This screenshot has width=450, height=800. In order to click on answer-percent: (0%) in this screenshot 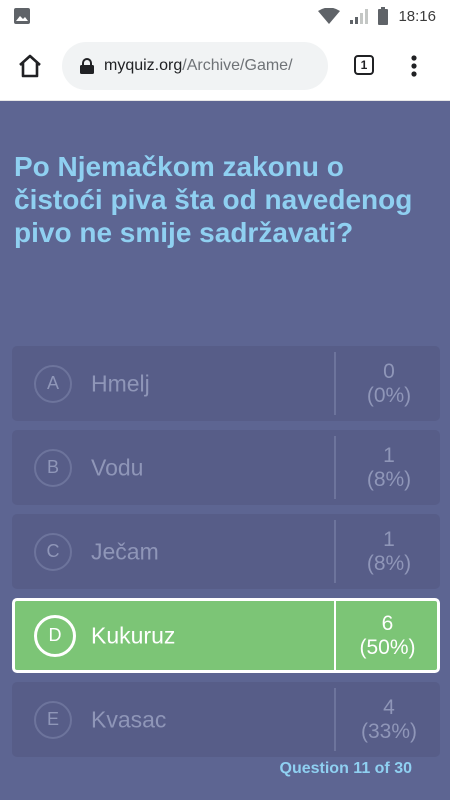, I will do `click(389, 395)`.